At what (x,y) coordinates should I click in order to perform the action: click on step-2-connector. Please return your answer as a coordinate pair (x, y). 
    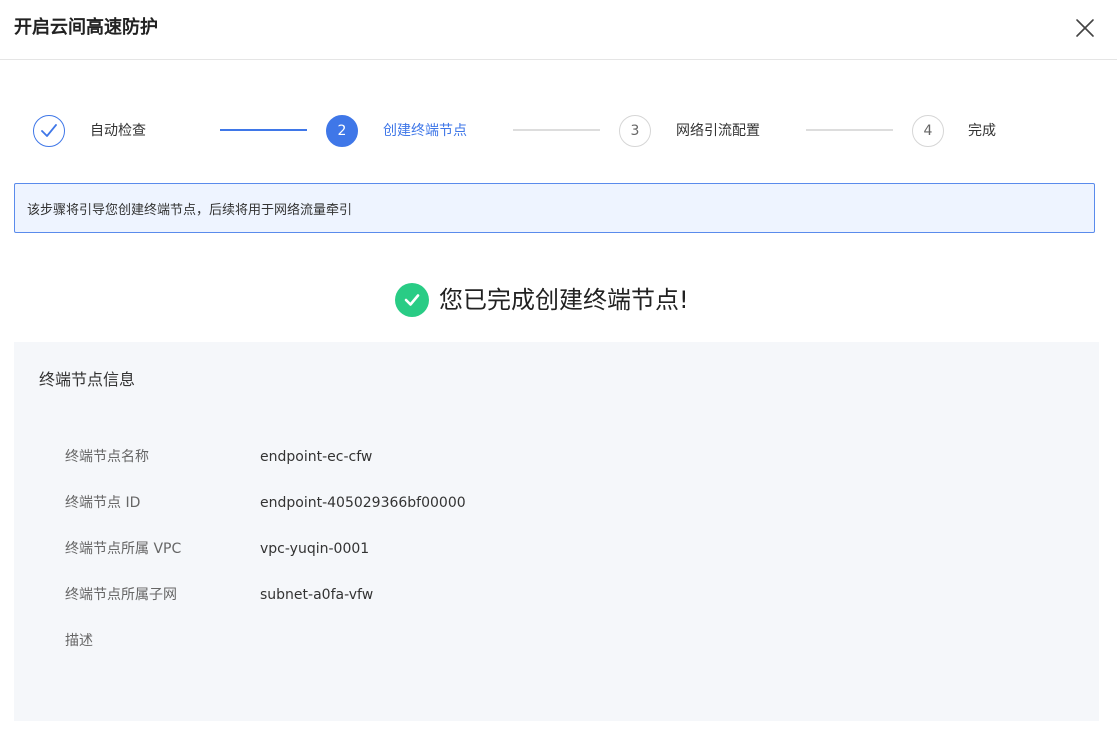
    Looking at the image, I should click on (556, 130).